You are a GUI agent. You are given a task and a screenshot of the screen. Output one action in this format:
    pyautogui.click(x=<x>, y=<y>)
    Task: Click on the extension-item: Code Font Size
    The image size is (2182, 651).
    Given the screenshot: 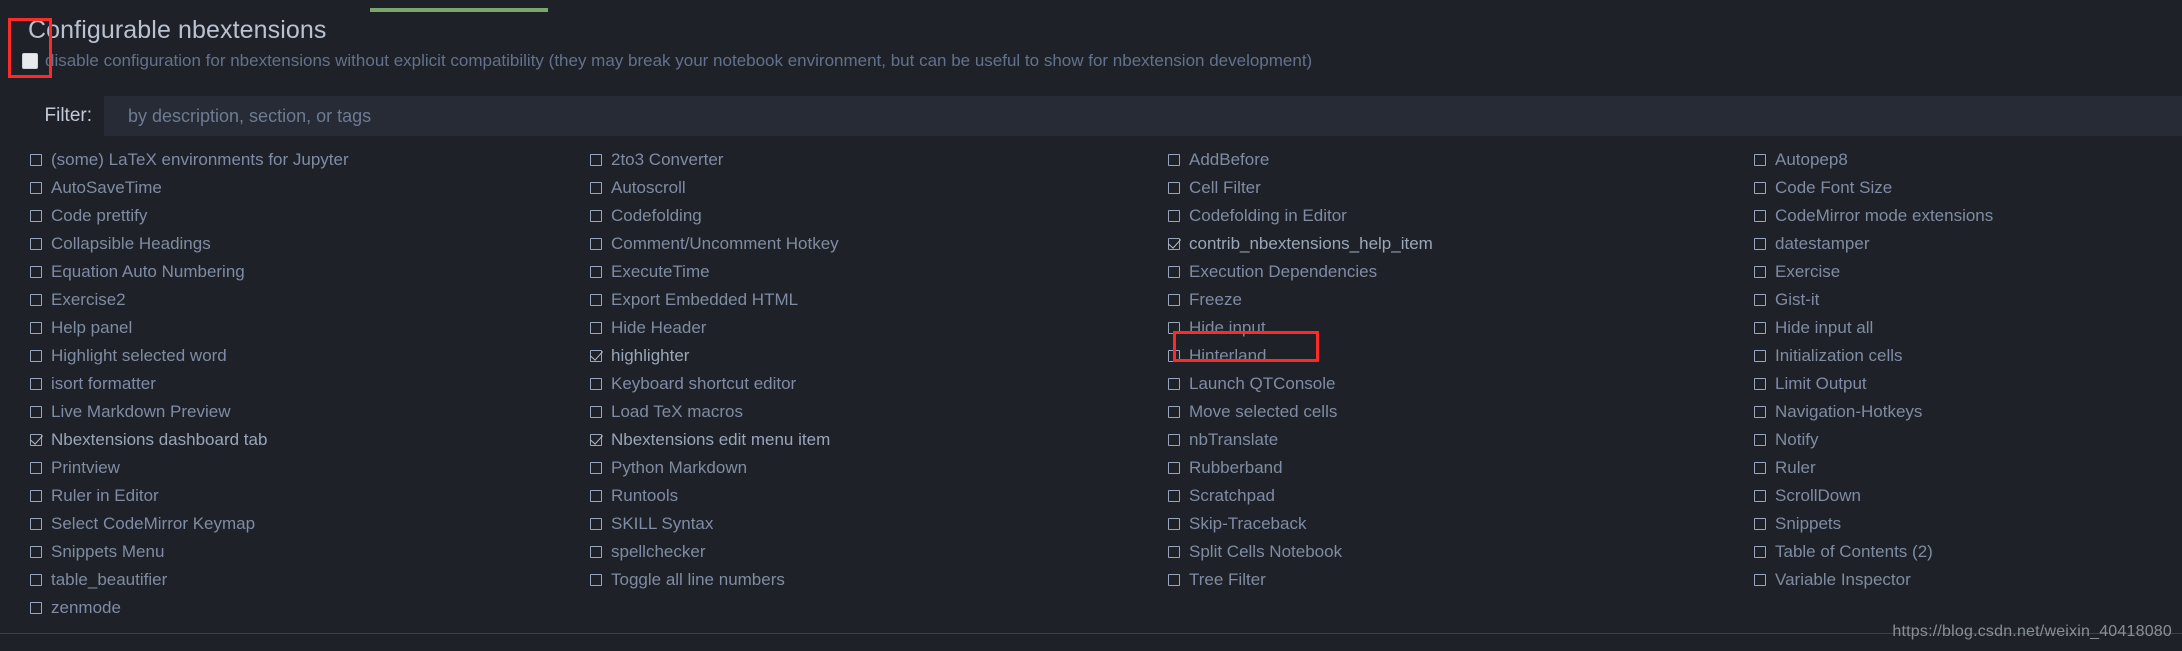 What is the action you would take?
    pyautogui.click(x=1968, y=188)
    